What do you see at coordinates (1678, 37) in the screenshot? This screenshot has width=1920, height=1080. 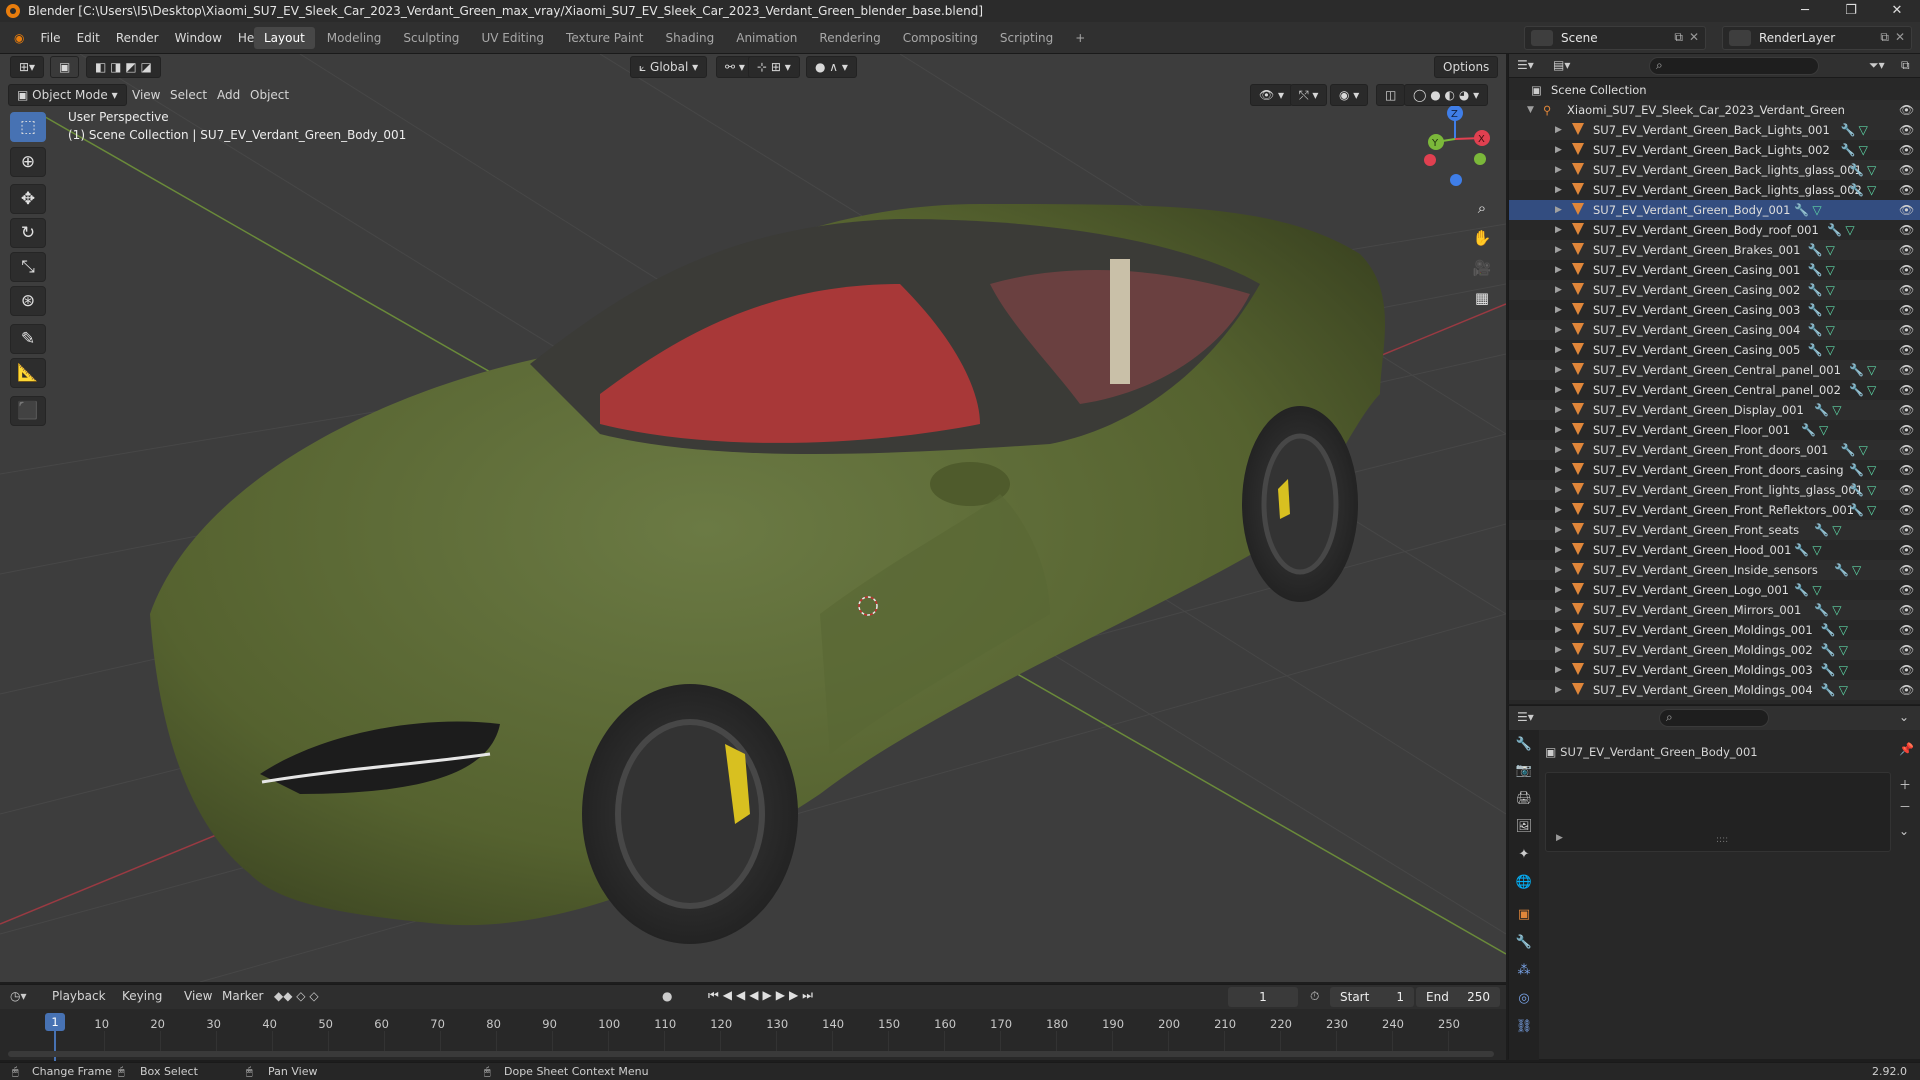 I see `new-scene-icon: ⧉` at bounding box center [1678, 37].